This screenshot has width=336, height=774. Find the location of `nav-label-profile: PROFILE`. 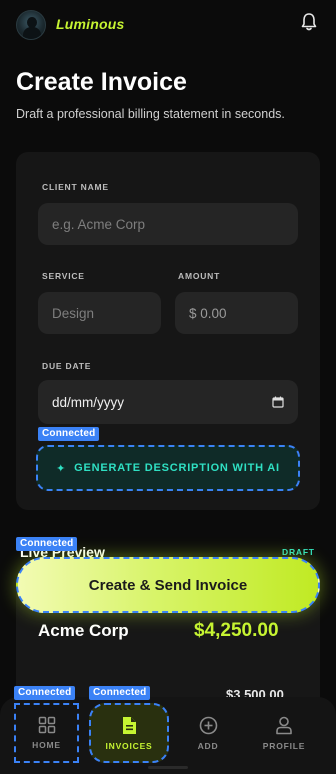

nav-label-profile: PROFILE is located at coordinates (284, 745).